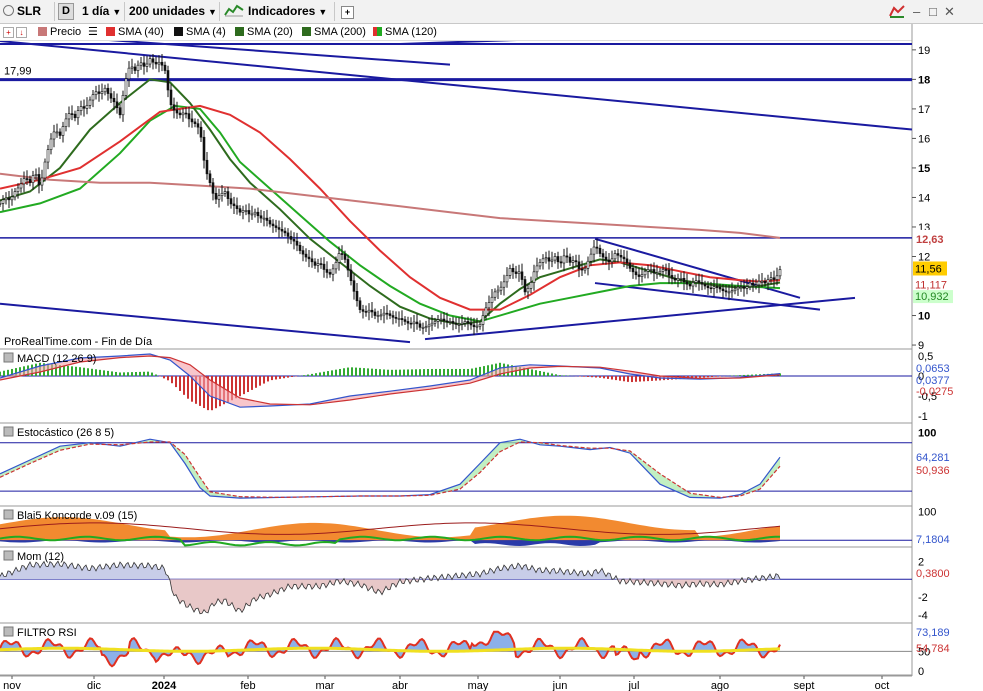 This screenshot has width=983, height=691. What do you see at coordinates (167, 11) in the screenshot?
I see `units-label: 200 unidades` at bounding box center [167, 11].